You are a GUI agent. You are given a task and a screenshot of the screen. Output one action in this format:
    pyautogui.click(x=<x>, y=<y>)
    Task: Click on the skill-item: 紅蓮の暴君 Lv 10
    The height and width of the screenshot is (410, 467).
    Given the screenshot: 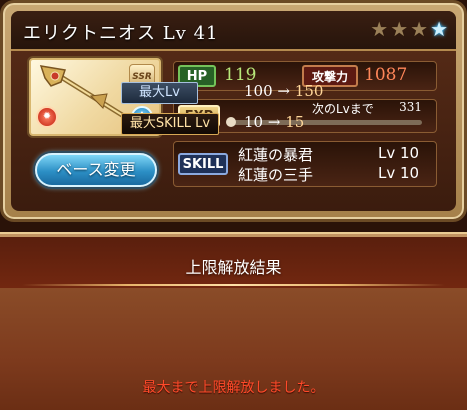 What is the action you would take?
    pyautogui.click(x=328, y=154)
    